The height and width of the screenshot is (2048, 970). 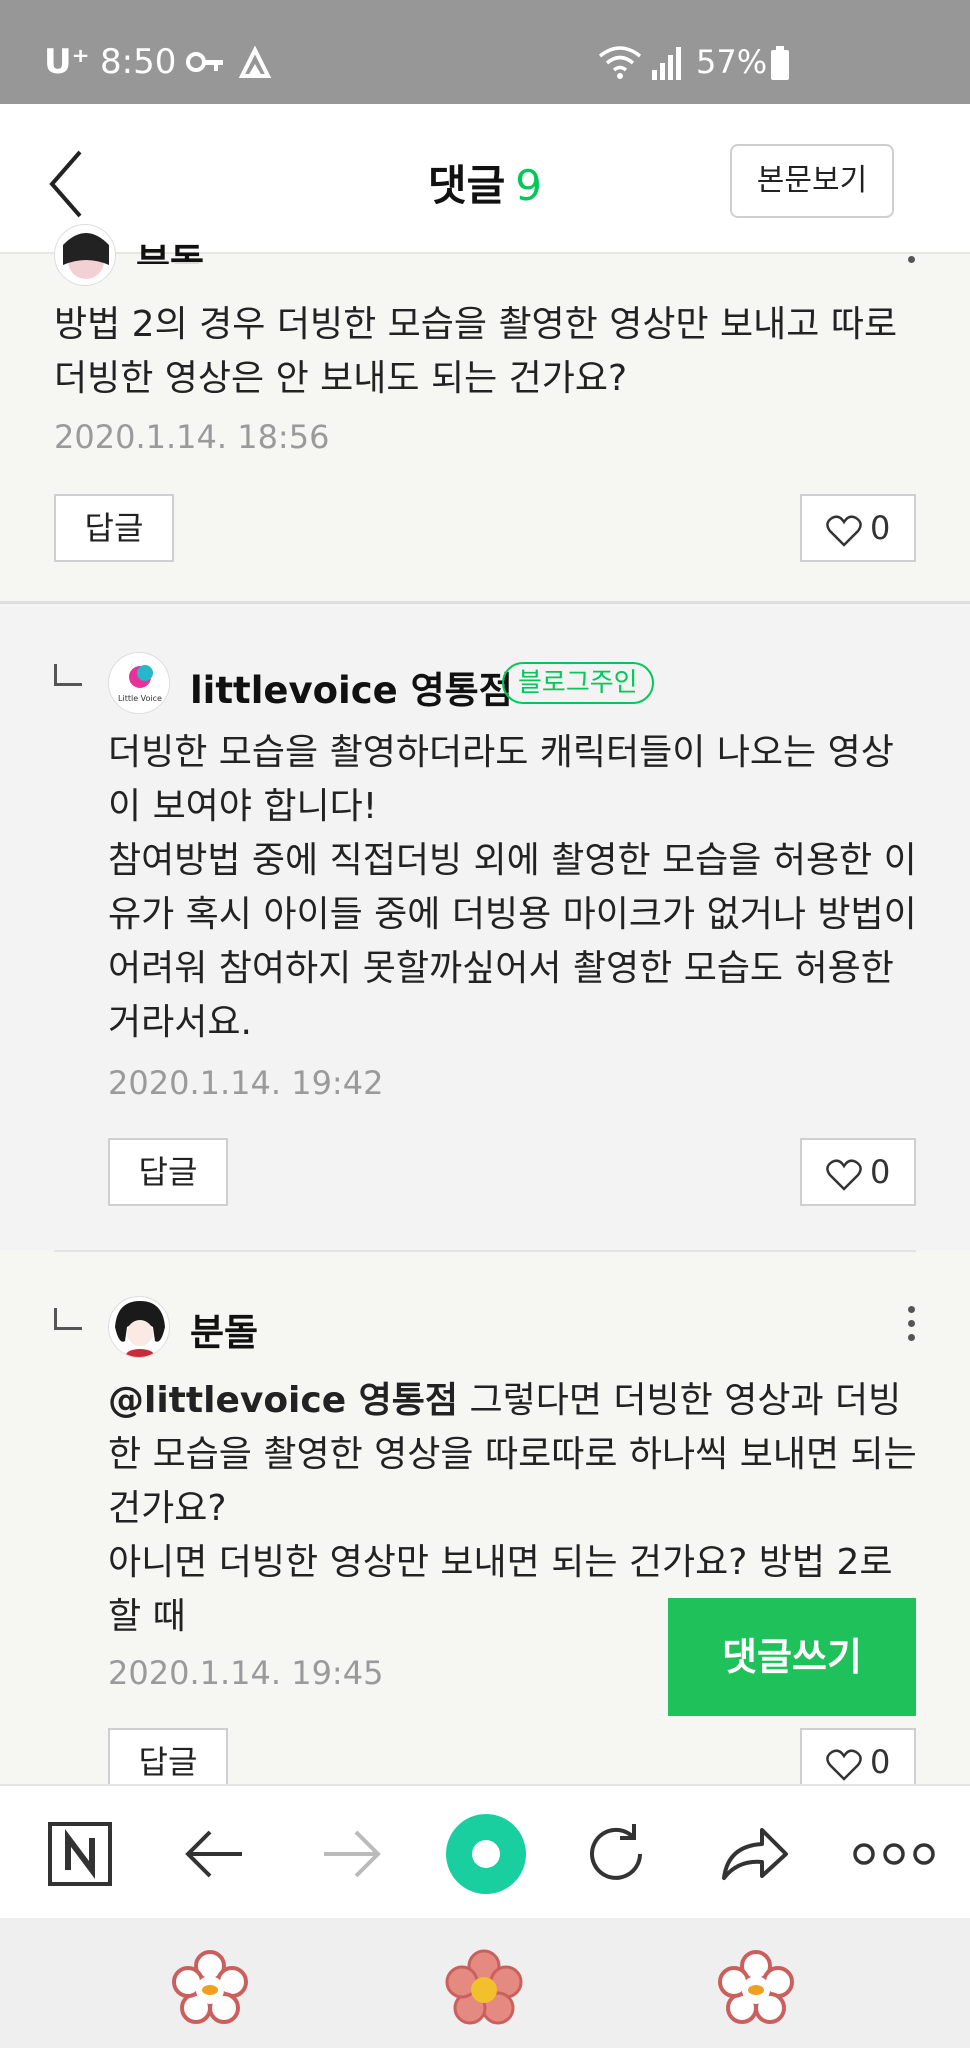 What do you see at coordinates (756, 1988) in the screenshot?
I see `flower-right-icon` at bounding box center [756, 1988].